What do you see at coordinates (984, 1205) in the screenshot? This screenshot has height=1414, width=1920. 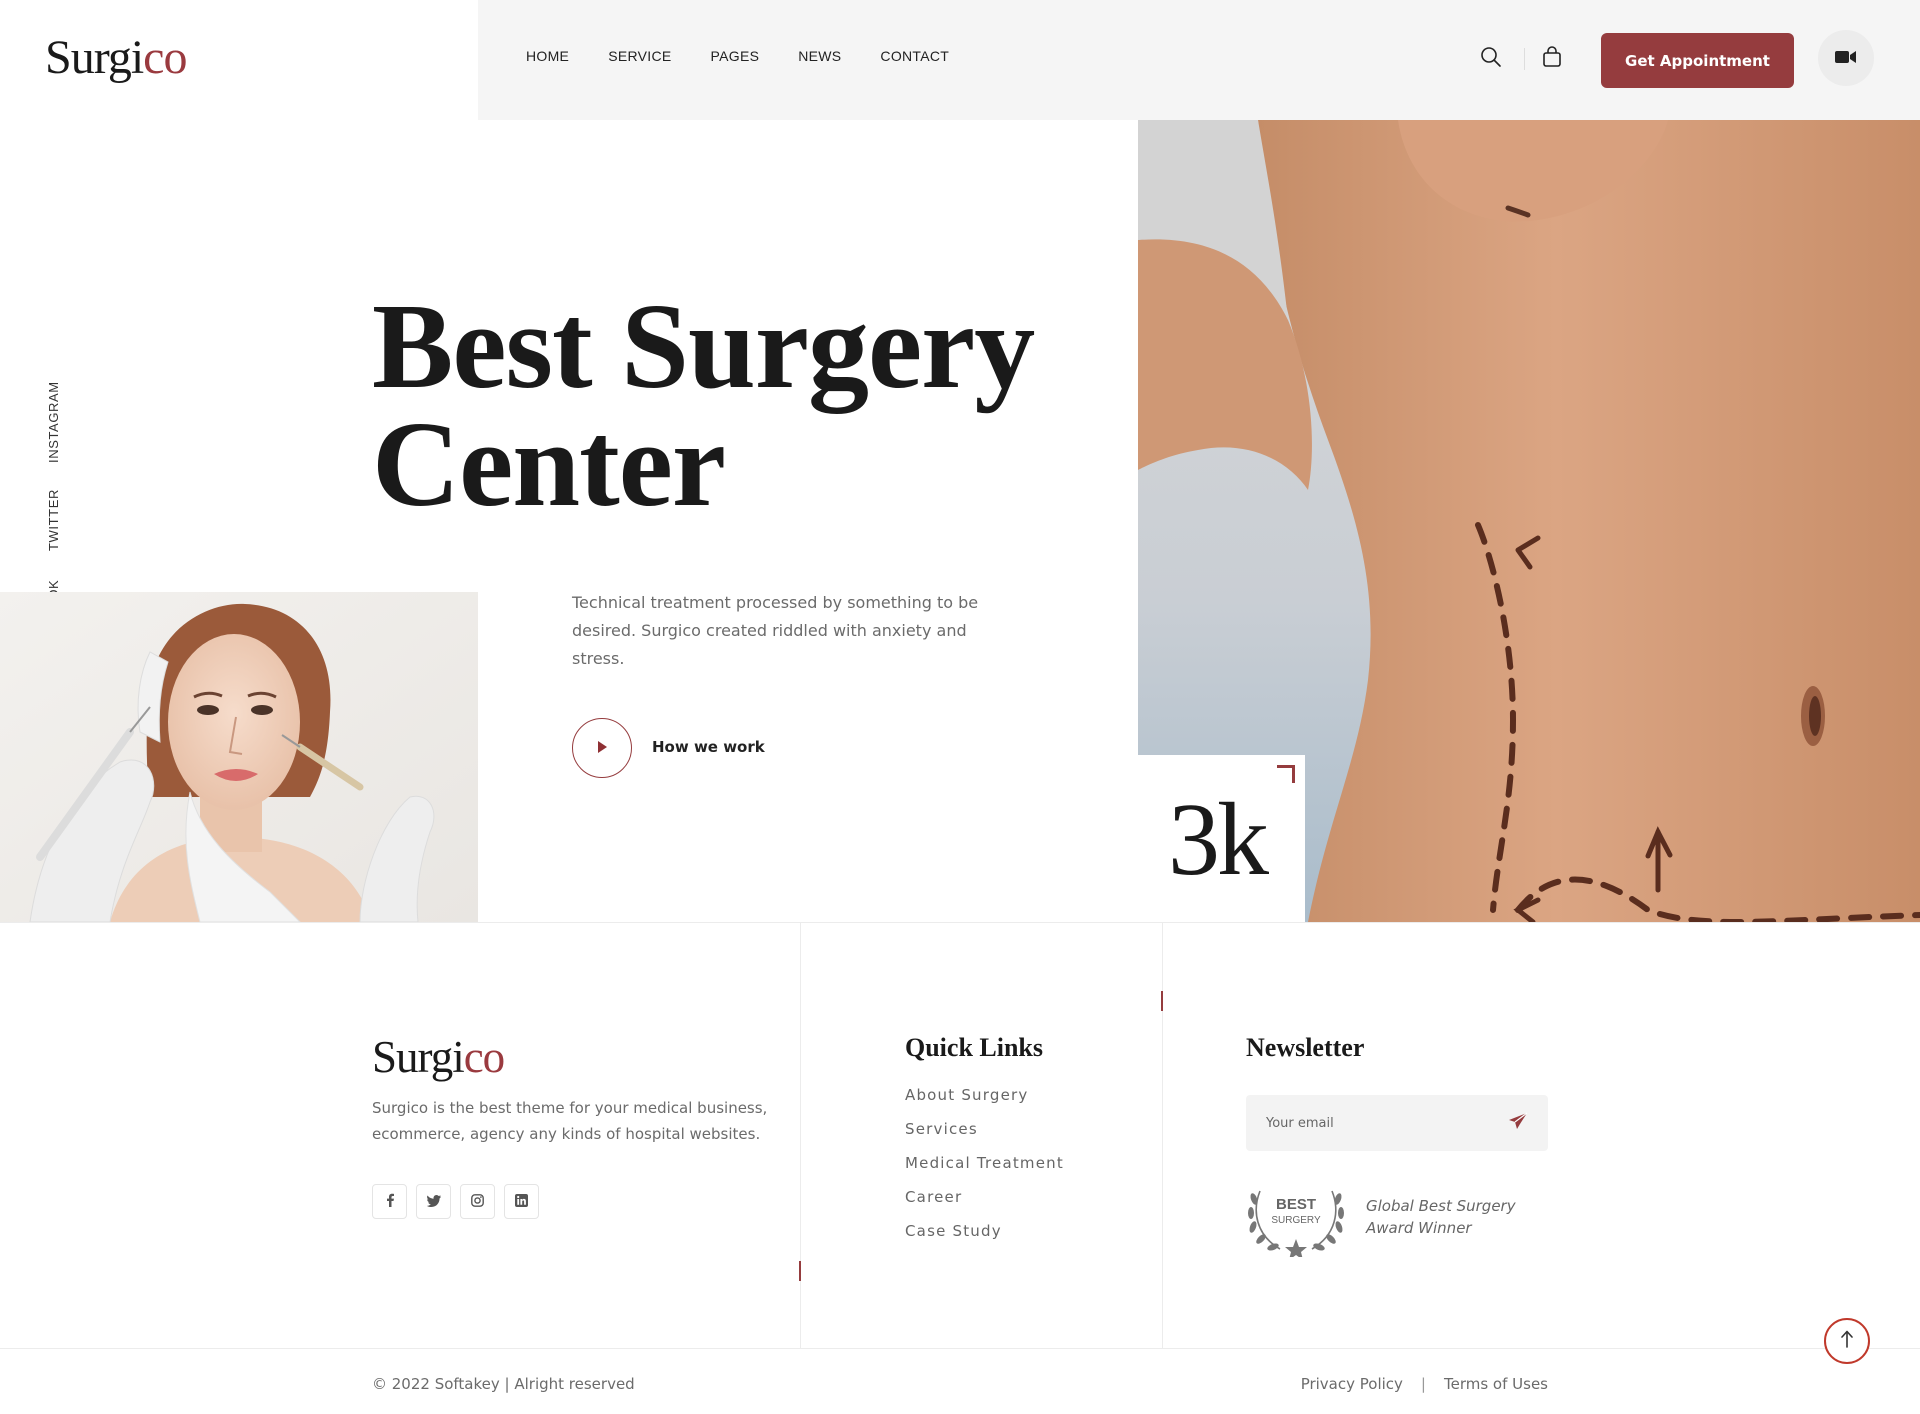 I see `quick-link-career: Career` at bounding box center [984, 1205].